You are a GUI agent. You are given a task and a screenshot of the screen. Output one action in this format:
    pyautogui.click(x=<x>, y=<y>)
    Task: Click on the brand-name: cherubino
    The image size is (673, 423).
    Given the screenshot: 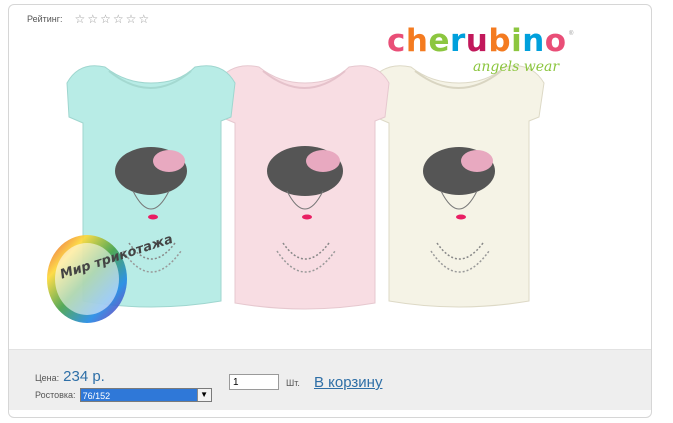 What is the action you would take?
    pyautogui.click(x=477, y=41)
    